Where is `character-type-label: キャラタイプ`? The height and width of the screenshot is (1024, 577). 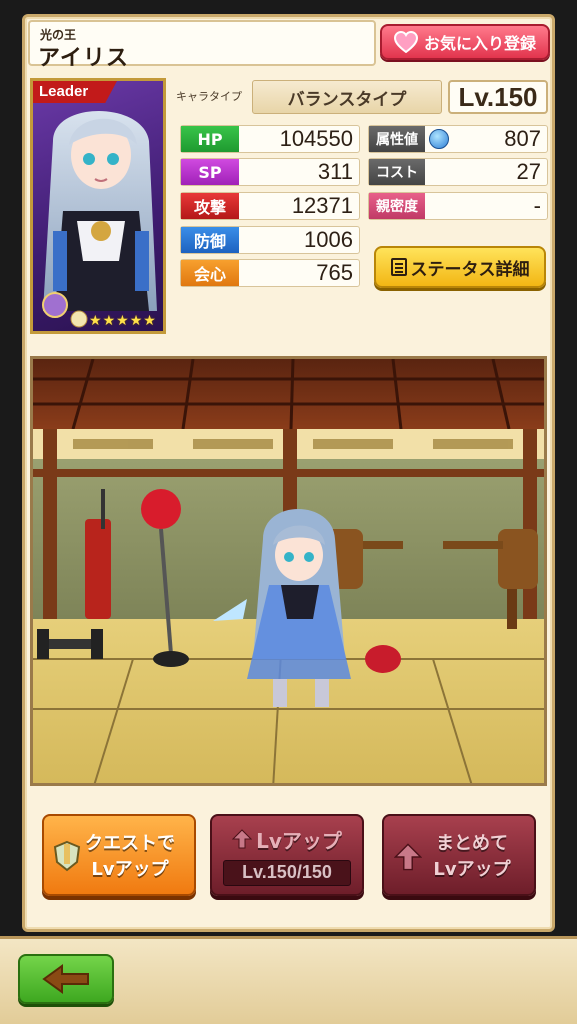 character-type-label: キャラタイプ is located at coordinates (209, 96).